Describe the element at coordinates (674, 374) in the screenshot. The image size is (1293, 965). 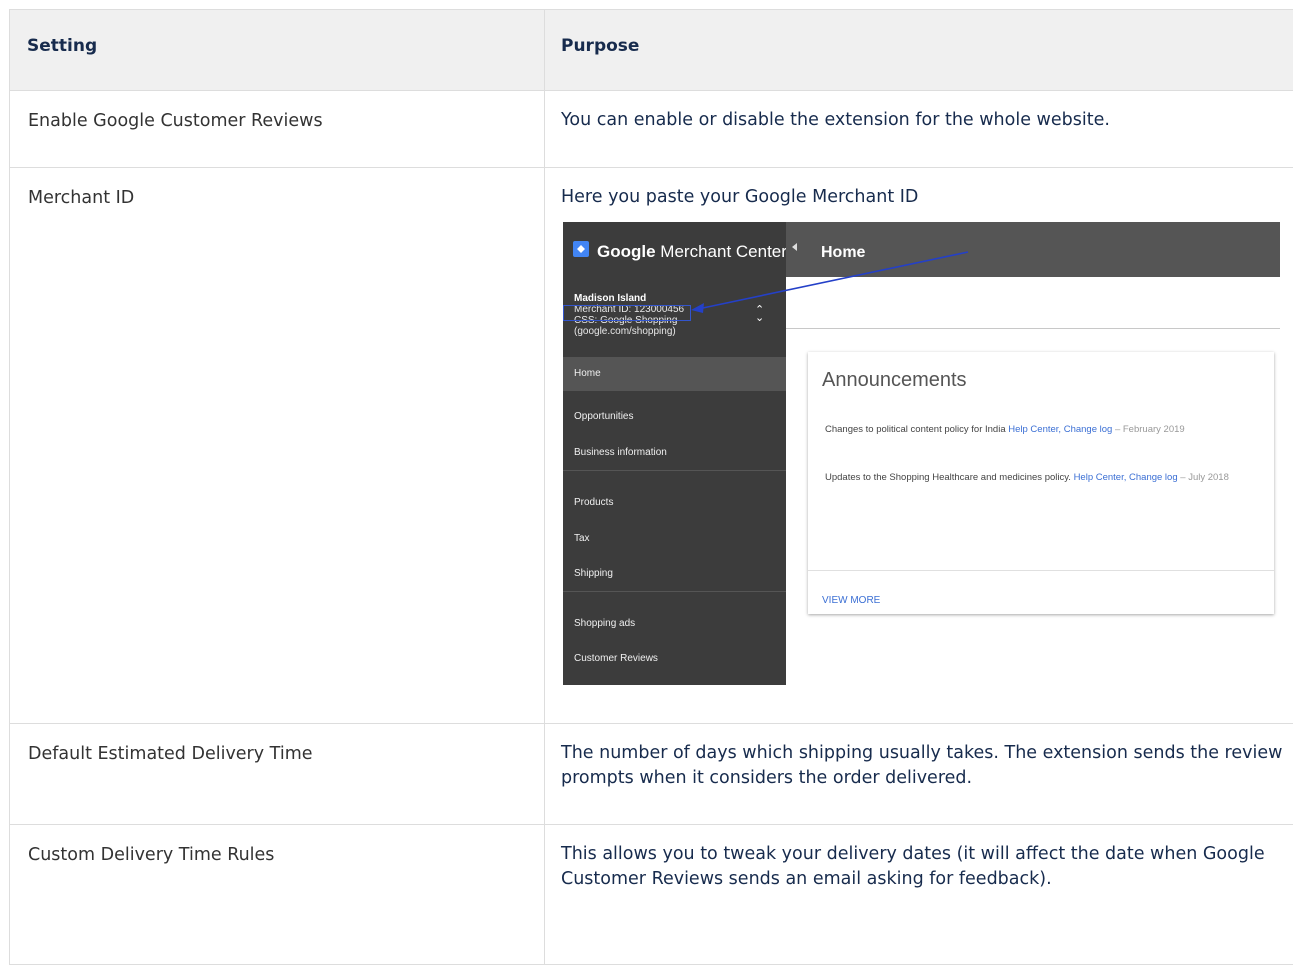
I see `nav-item-home: Home` at that location.